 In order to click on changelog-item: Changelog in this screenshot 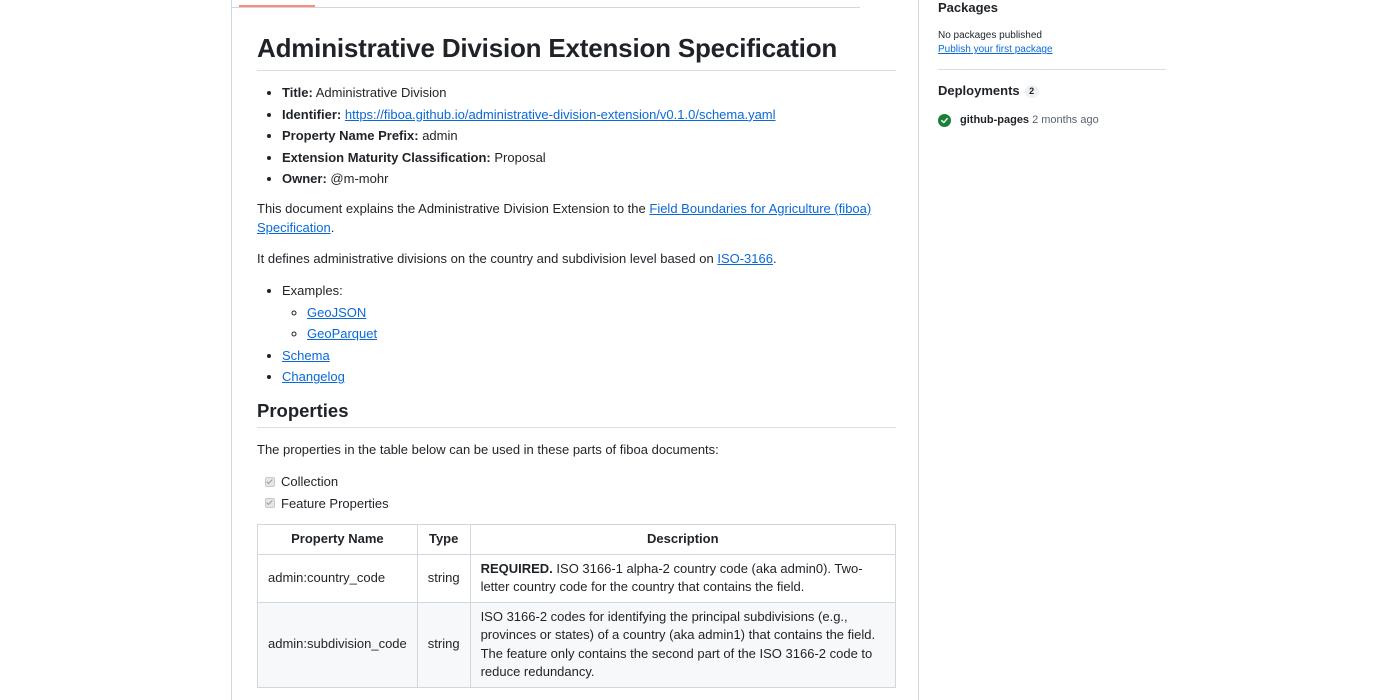, I will do `click(329, 377)`.